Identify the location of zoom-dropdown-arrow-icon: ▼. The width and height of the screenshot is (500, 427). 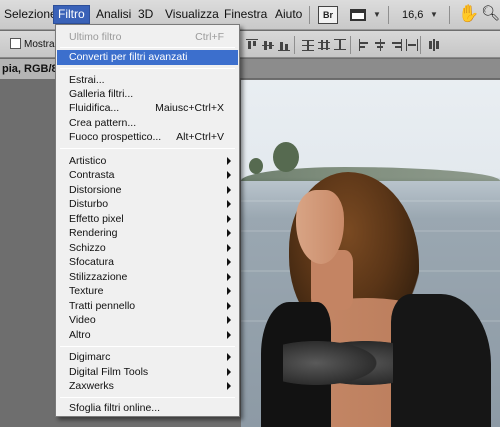
(434, 14).